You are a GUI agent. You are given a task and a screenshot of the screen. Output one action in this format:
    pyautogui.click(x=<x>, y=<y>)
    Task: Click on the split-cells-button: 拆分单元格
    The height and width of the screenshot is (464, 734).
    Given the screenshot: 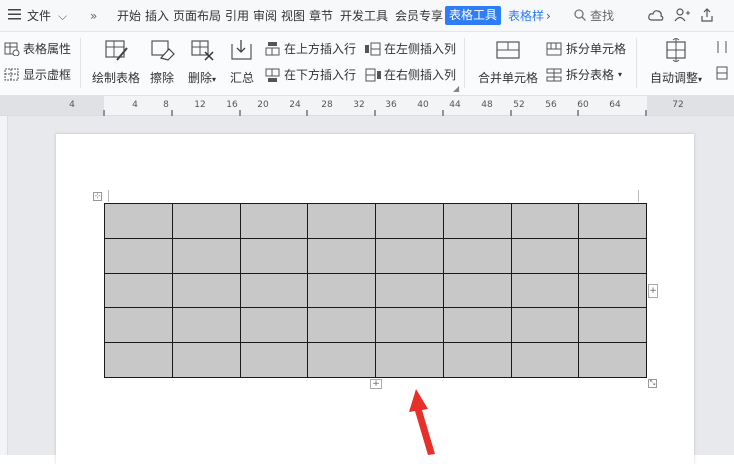 What is the action you would take?
    pyautogui.click(x=586, y=48)
    